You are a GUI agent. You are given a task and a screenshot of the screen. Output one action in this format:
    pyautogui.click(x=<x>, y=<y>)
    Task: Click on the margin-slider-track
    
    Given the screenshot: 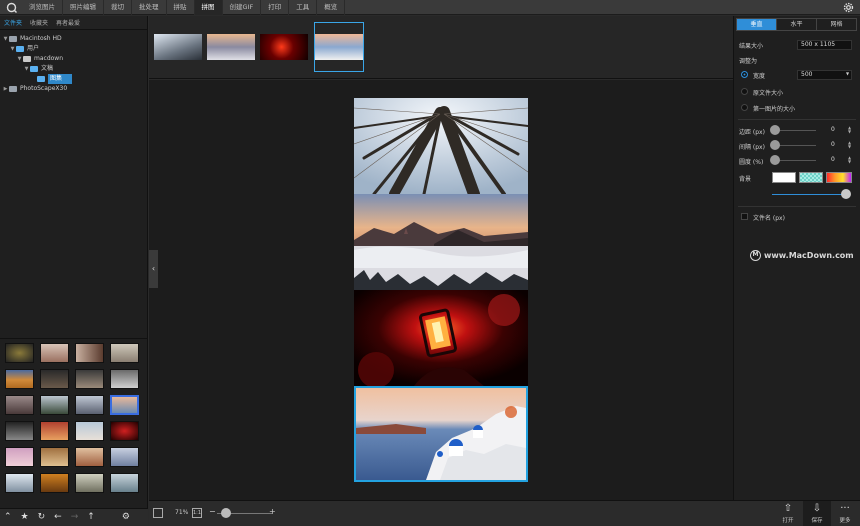 What is the action you would take?
    pyautogui.click(x=795, y=130)
    